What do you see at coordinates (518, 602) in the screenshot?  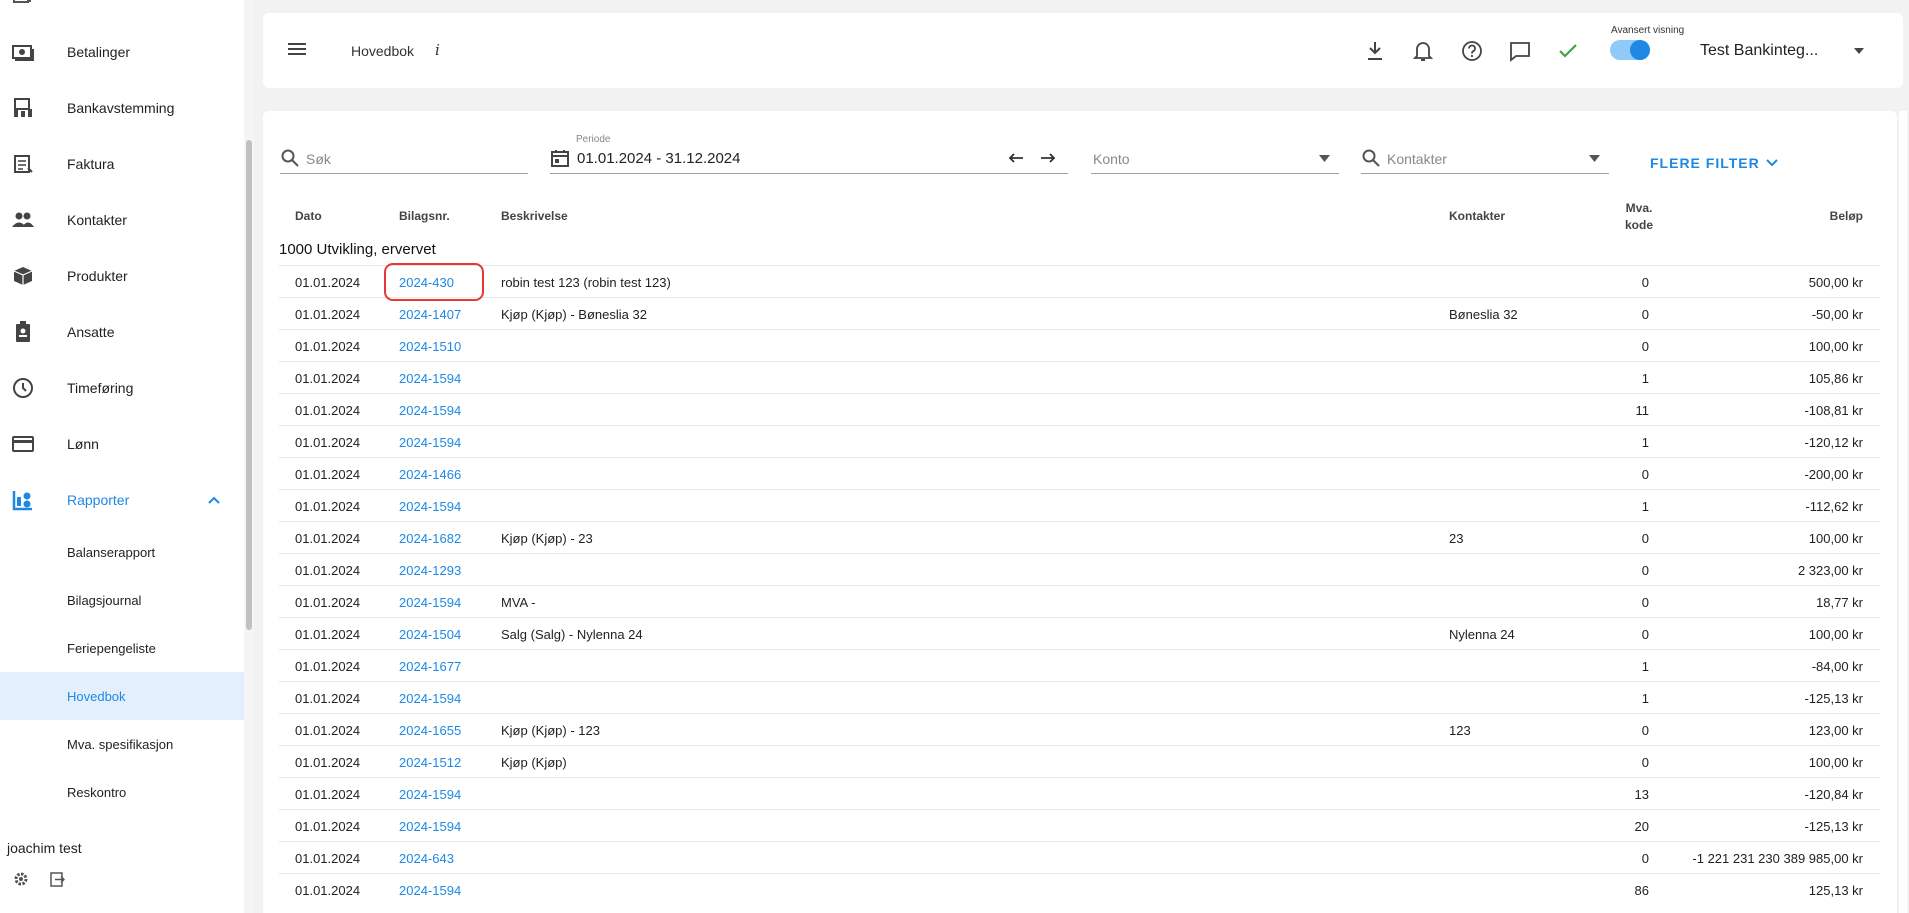 I see `cell-beskrivelse: MVA -` at bounding box center [518, 602].